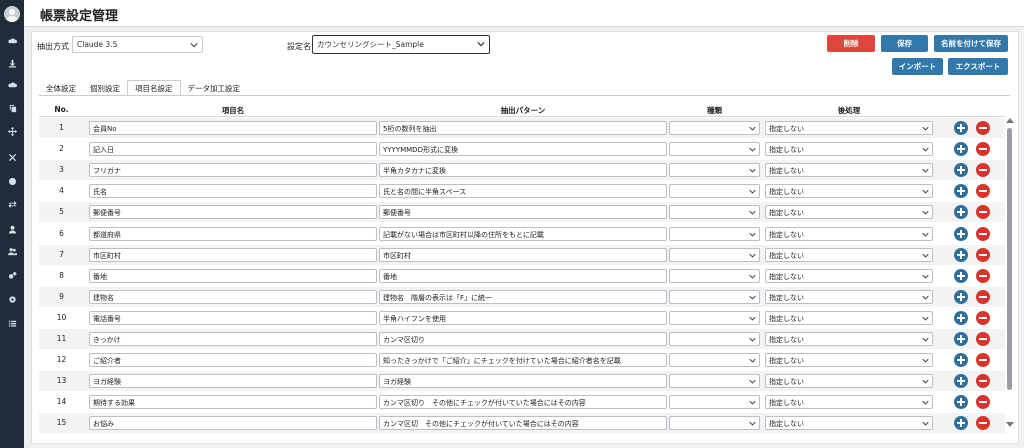 The width and height of the screenshot is (1024, 448). What do you see at coordinates (233, 360) in the screenshot?
I see `item-name-input: ご紹介者` at bounding box center [233, 360].